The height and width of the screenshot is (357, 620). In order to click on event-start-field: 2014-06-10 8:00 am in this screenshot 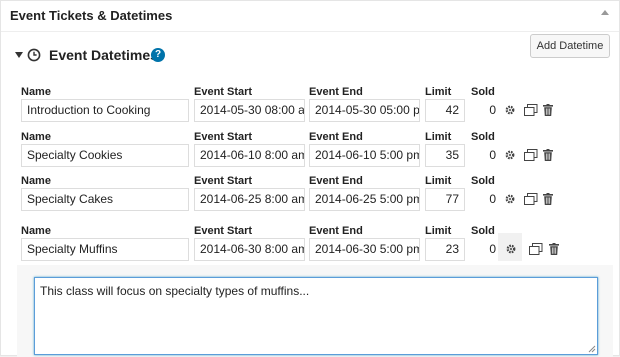, I will do `click(249, 155)`.